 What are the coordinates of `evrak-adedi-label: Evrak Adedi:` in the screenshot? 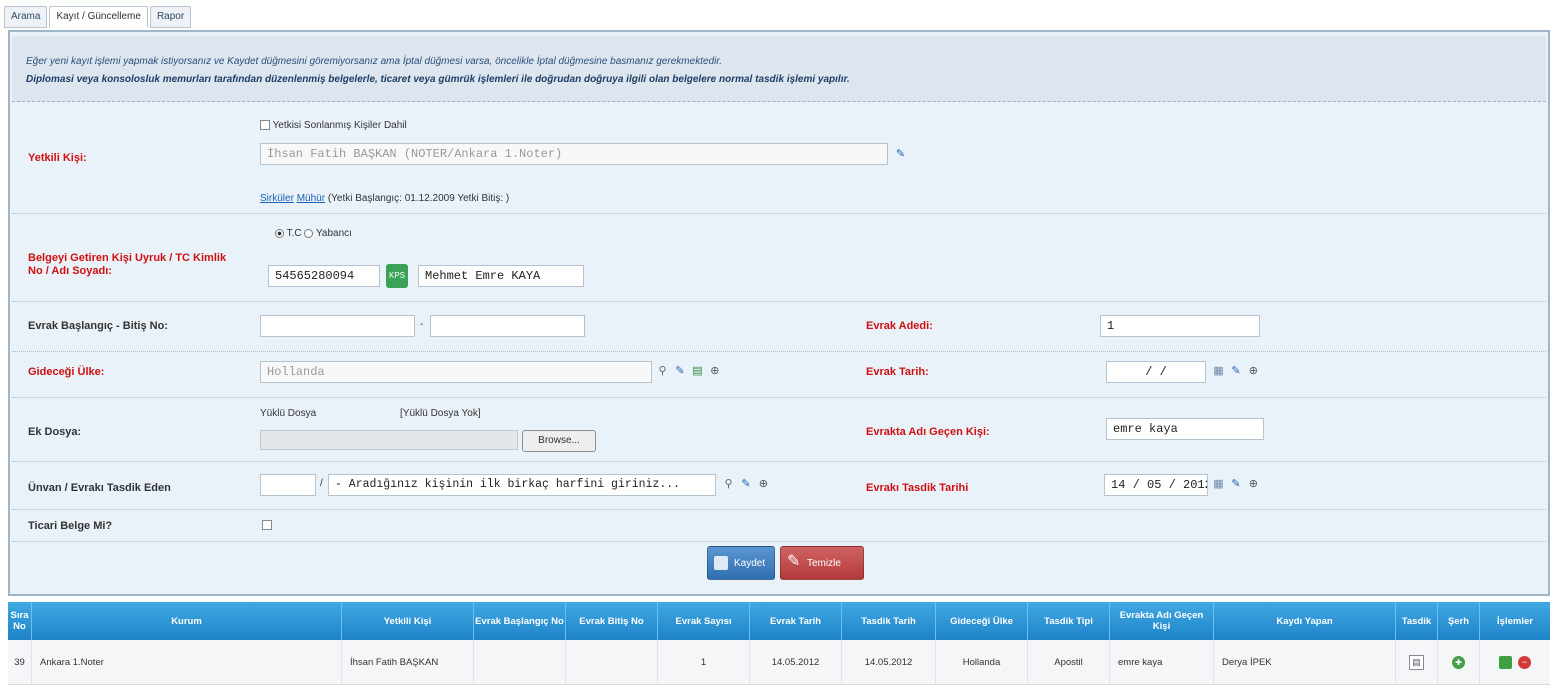 It's located at (899, 326).